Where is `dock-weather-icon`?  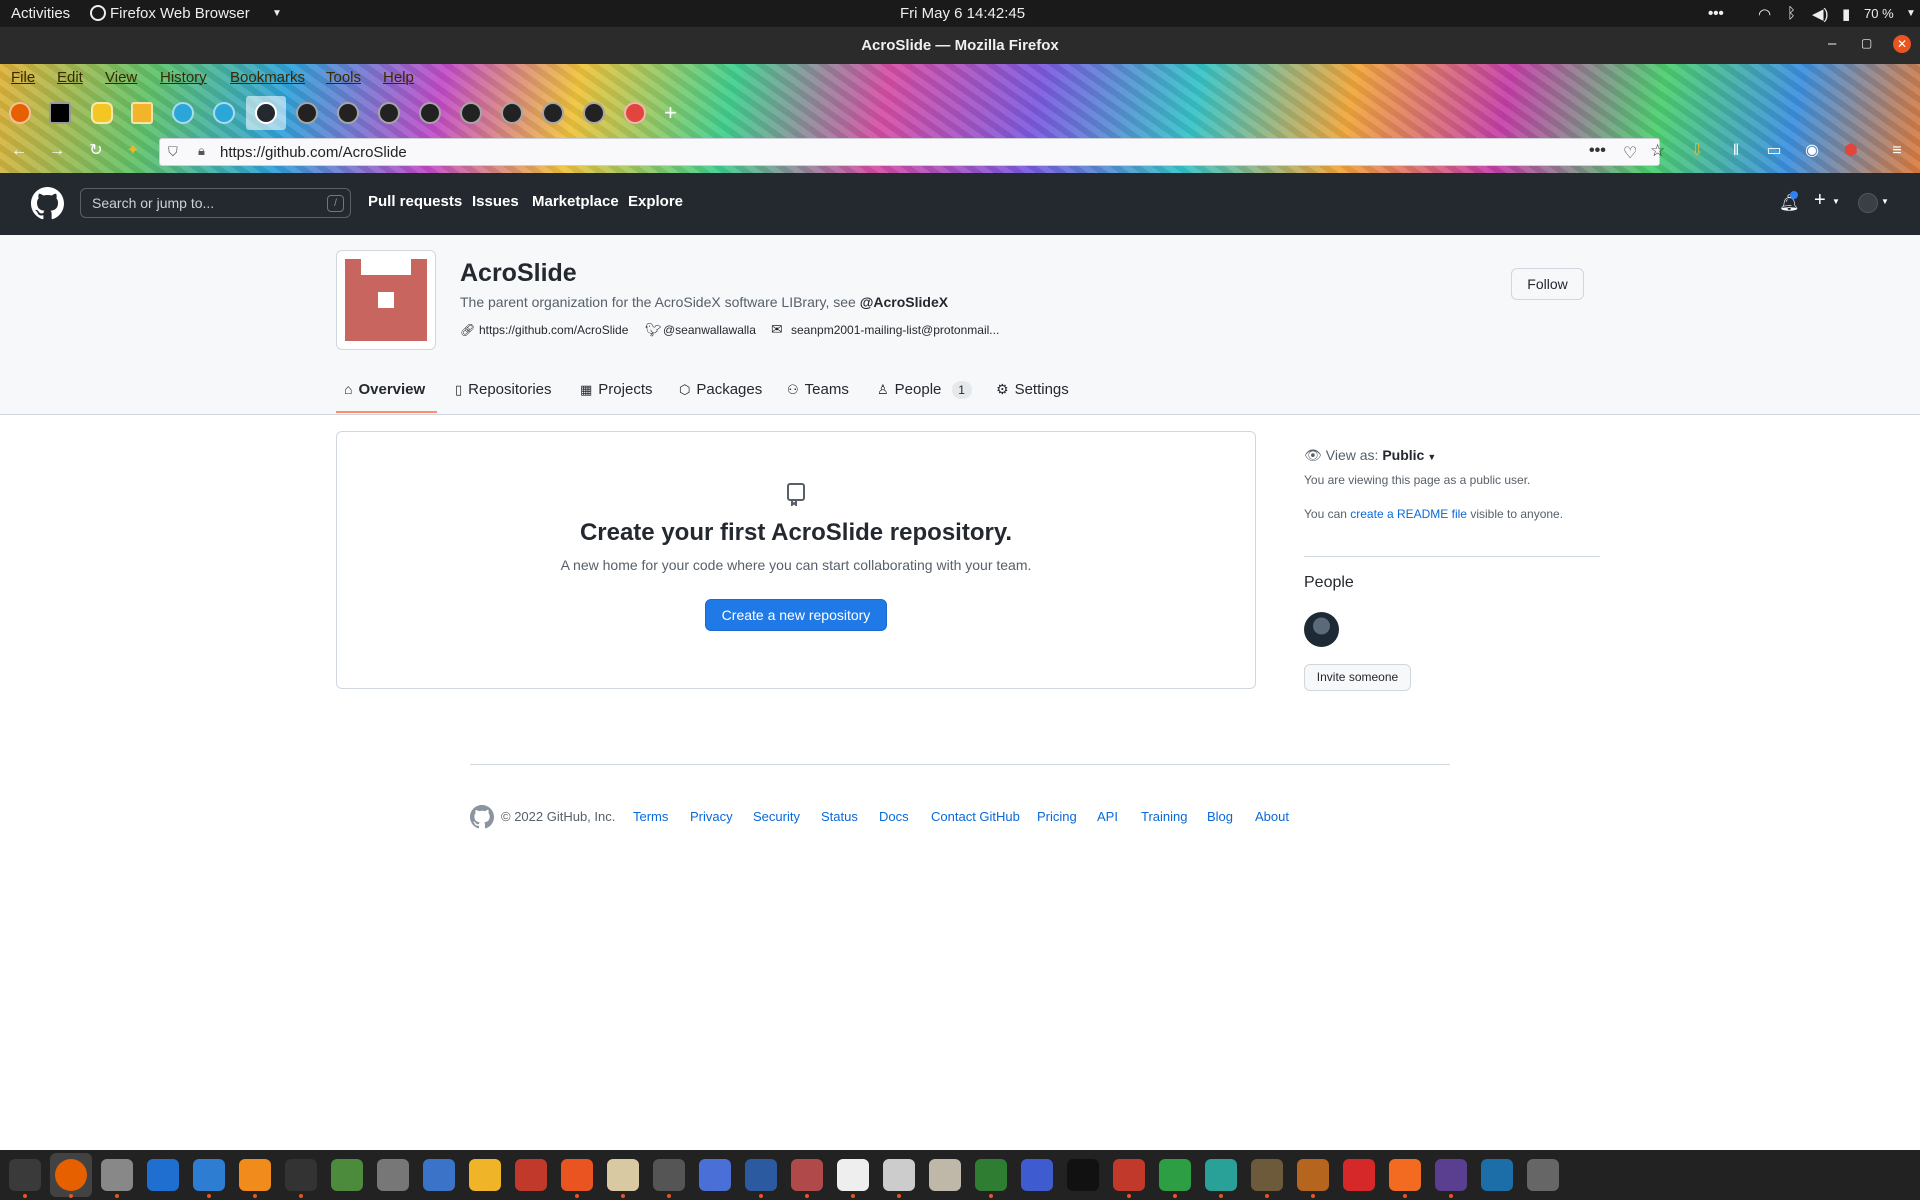
dock-weather-icon is located at coordinates (1497, 1175).